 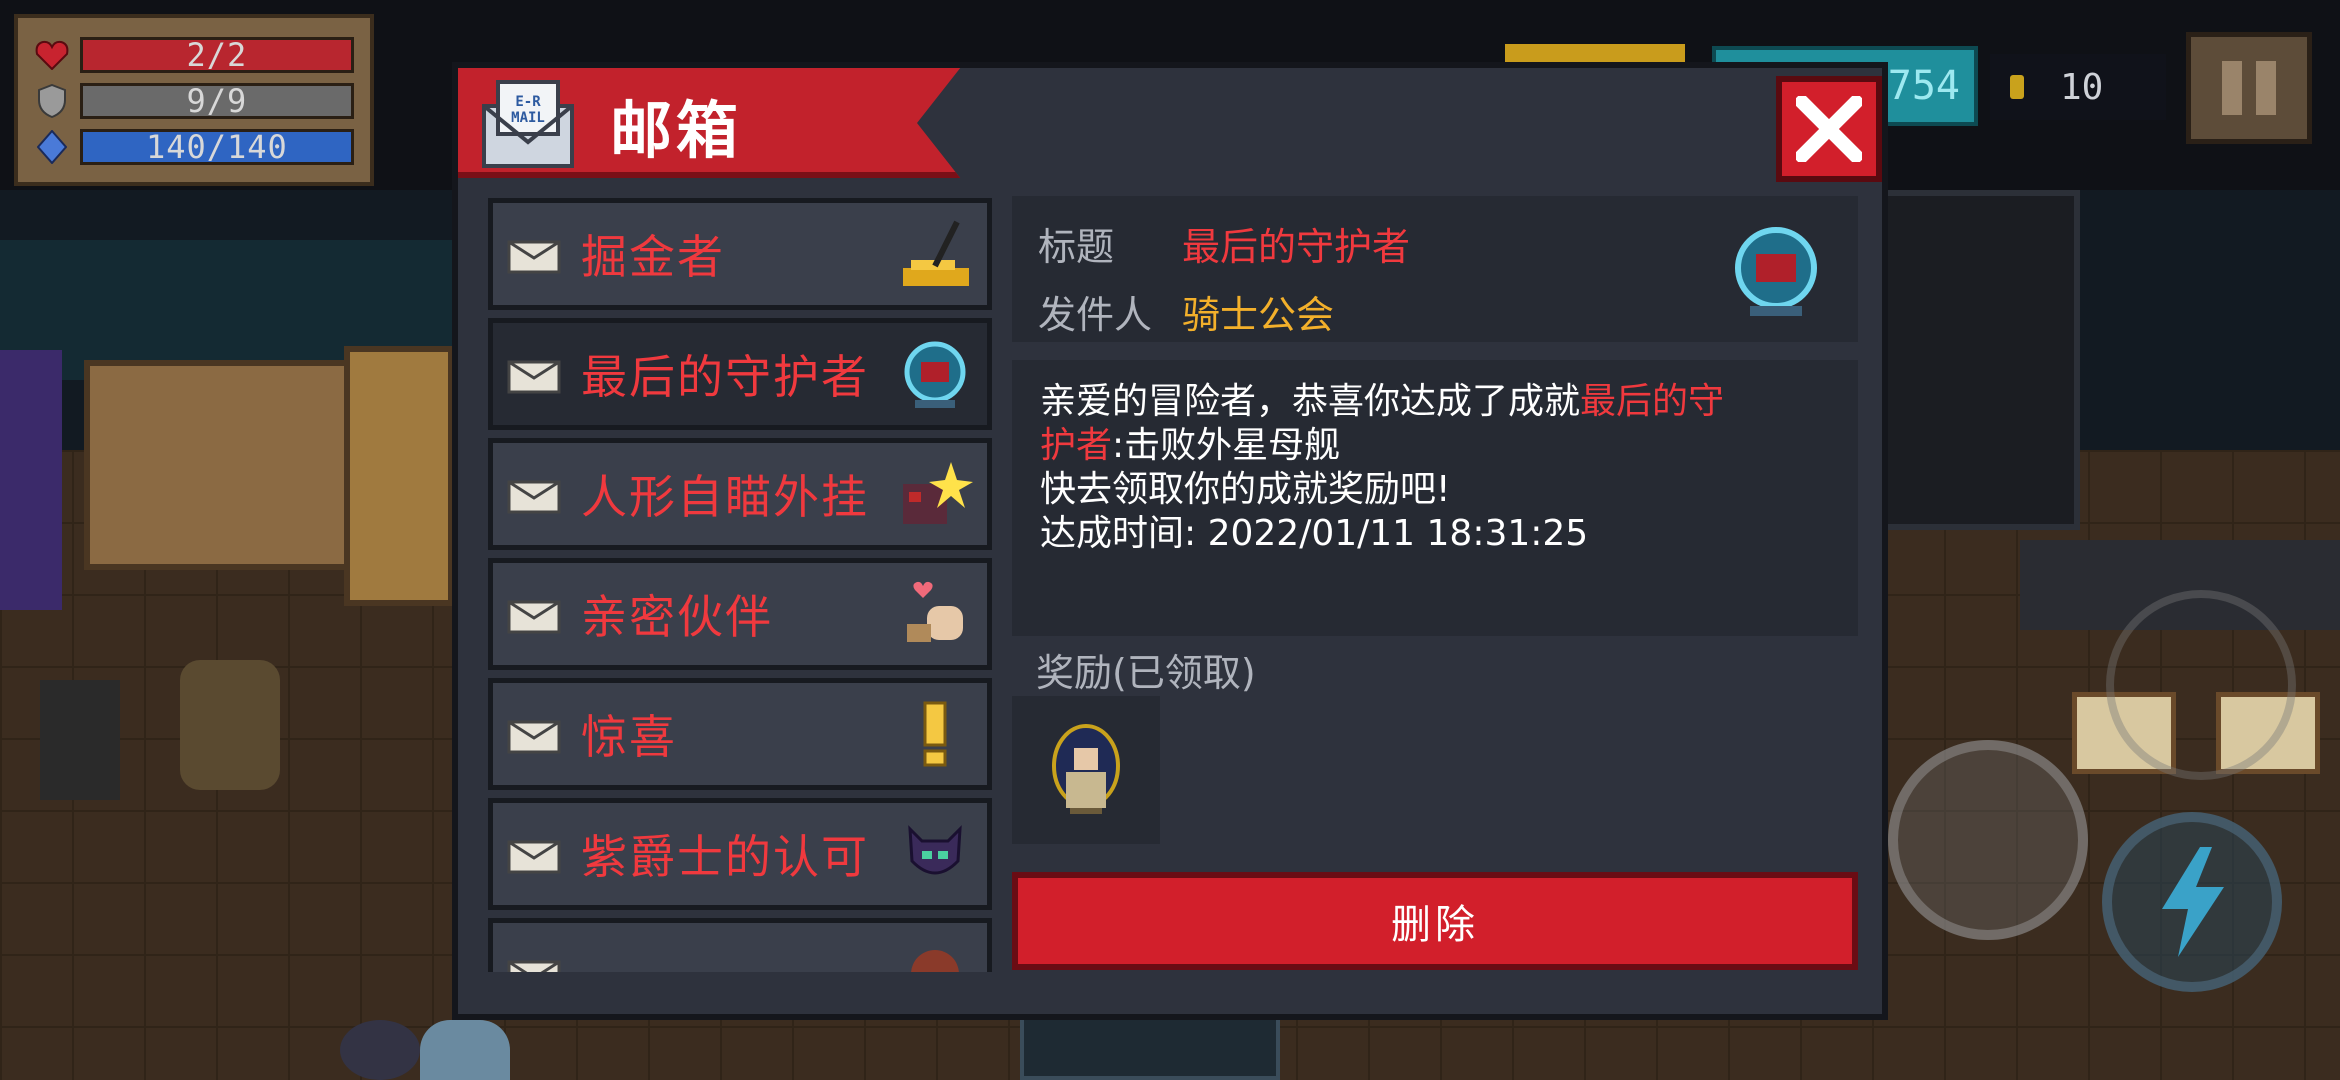 I want to click on achievement-name: 最后的守, so click(x=1652, y=401).